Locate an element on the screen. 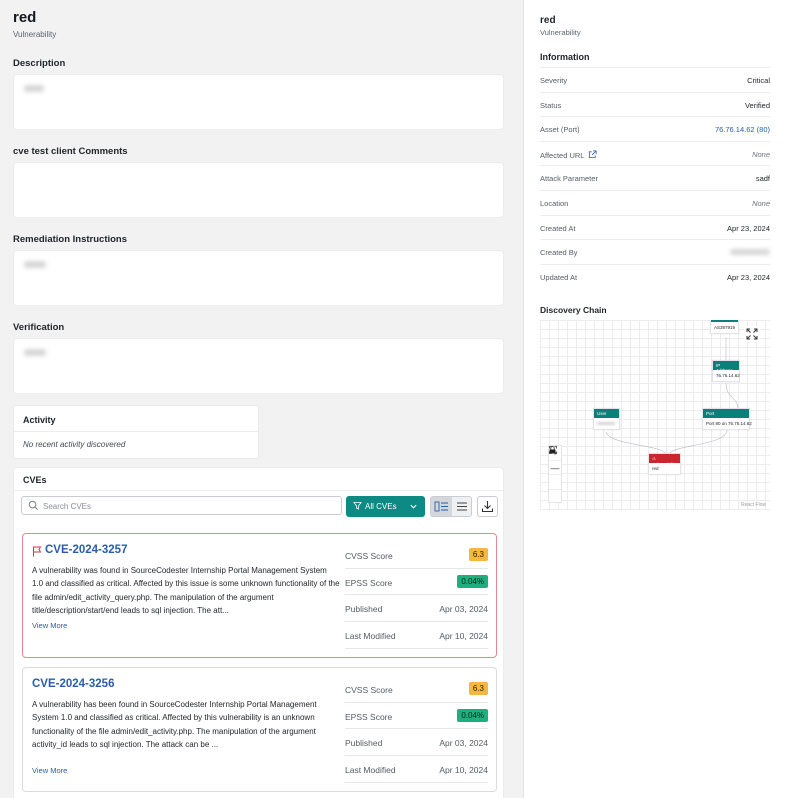 Image resolution: width=788 pixels, height=798 pixels. expand-icon is located at coordinates (752, 334).